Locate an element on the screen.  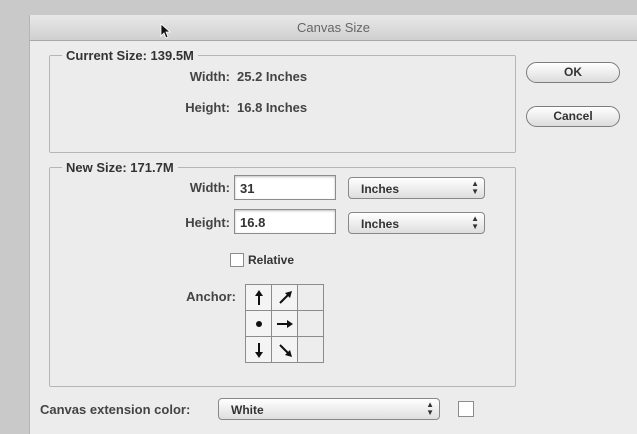
new-size-legend: New Size: 171.7M is located at coordinates (120, 167).